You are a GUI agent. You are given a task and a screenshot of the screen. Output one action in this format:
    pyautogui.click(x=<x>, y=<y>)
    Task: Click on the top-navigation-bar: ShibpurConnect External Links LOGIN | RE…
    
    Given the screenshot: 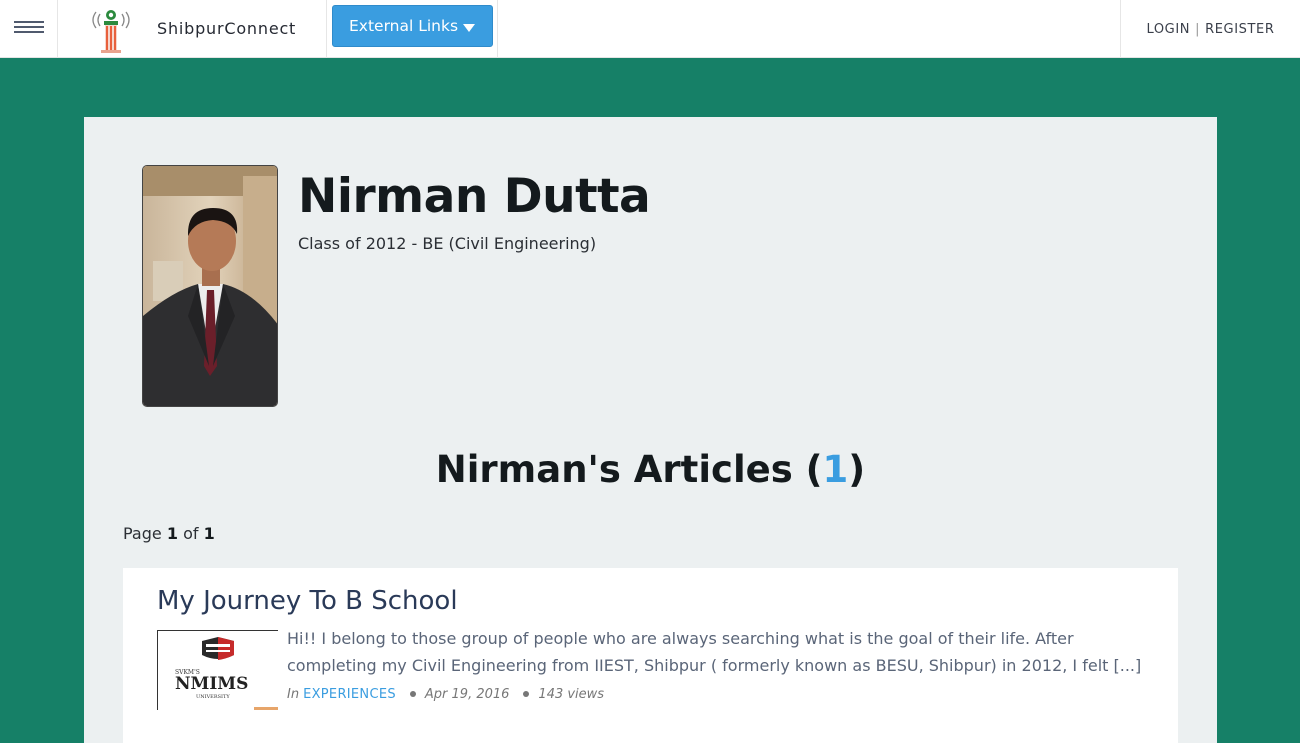 What is the action you would take?
    pyautogui.click(x=650, y=29)
    